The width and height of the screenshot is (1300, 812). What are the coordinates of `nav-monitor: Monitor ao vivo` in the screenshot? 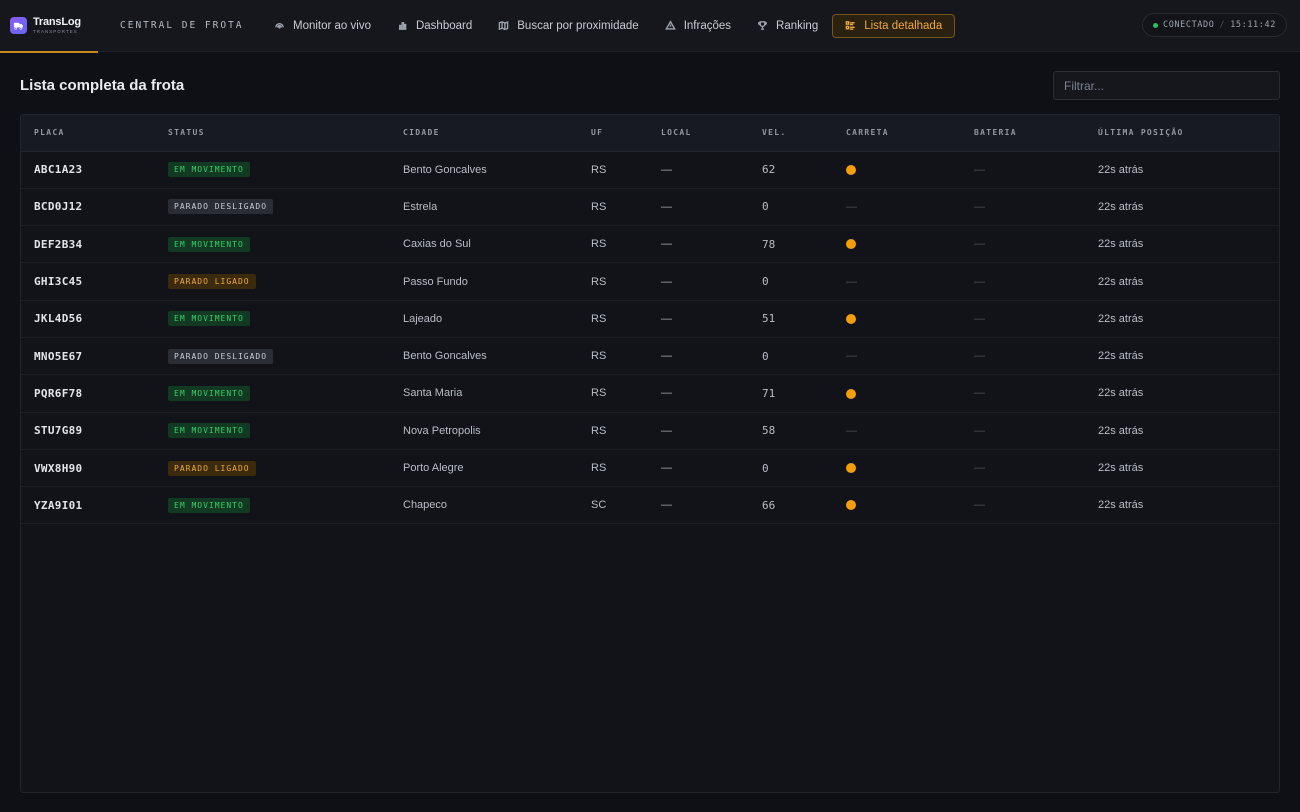 It's located at (322, 26).